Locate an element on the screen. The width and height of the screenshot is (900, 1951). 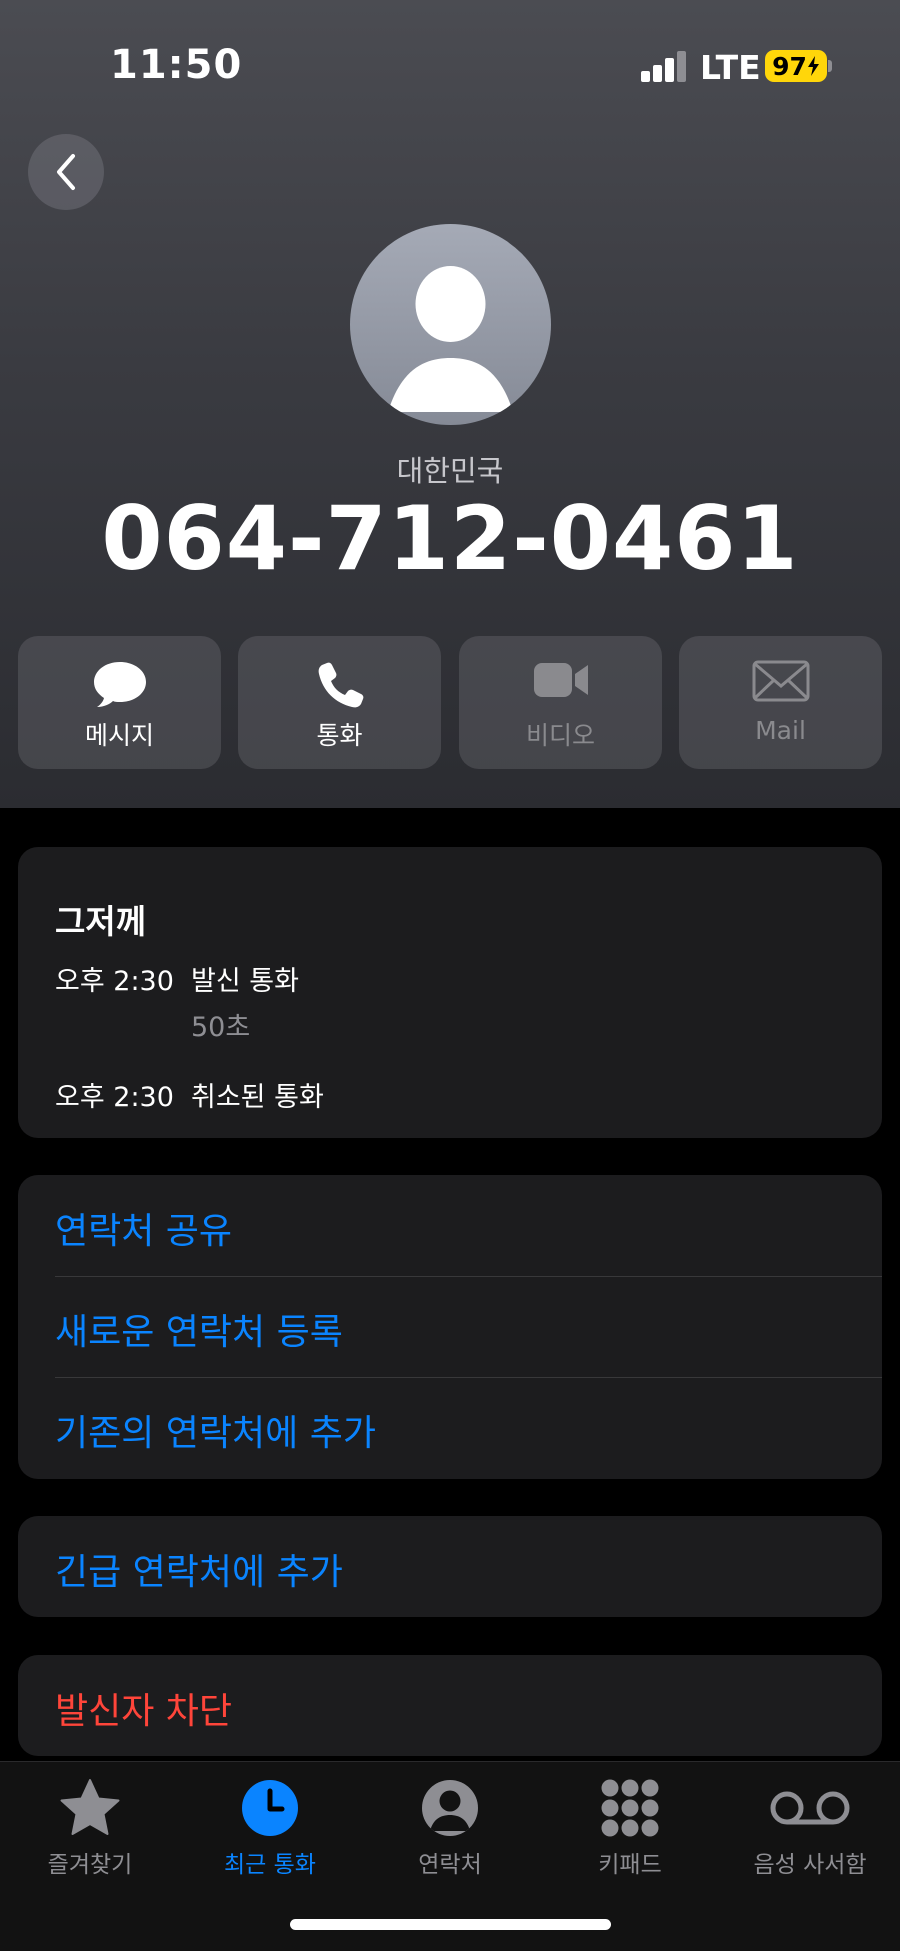
phone-number: 064-712-0461 is located at coordinates (450, 538).